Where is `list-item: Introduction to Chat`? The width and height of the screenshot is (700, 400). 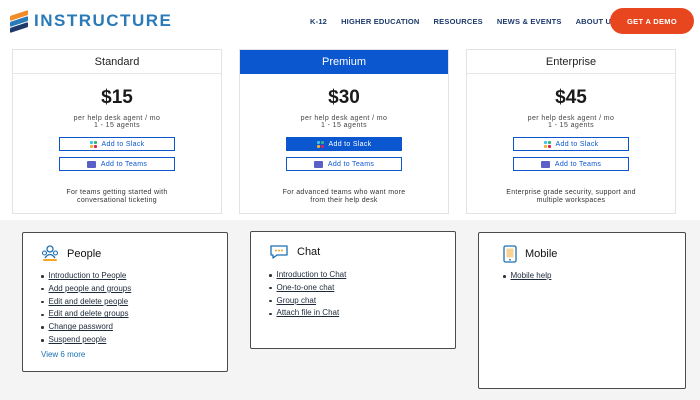
list-item: Introduction to Chat is located at coordinates (307, 275).